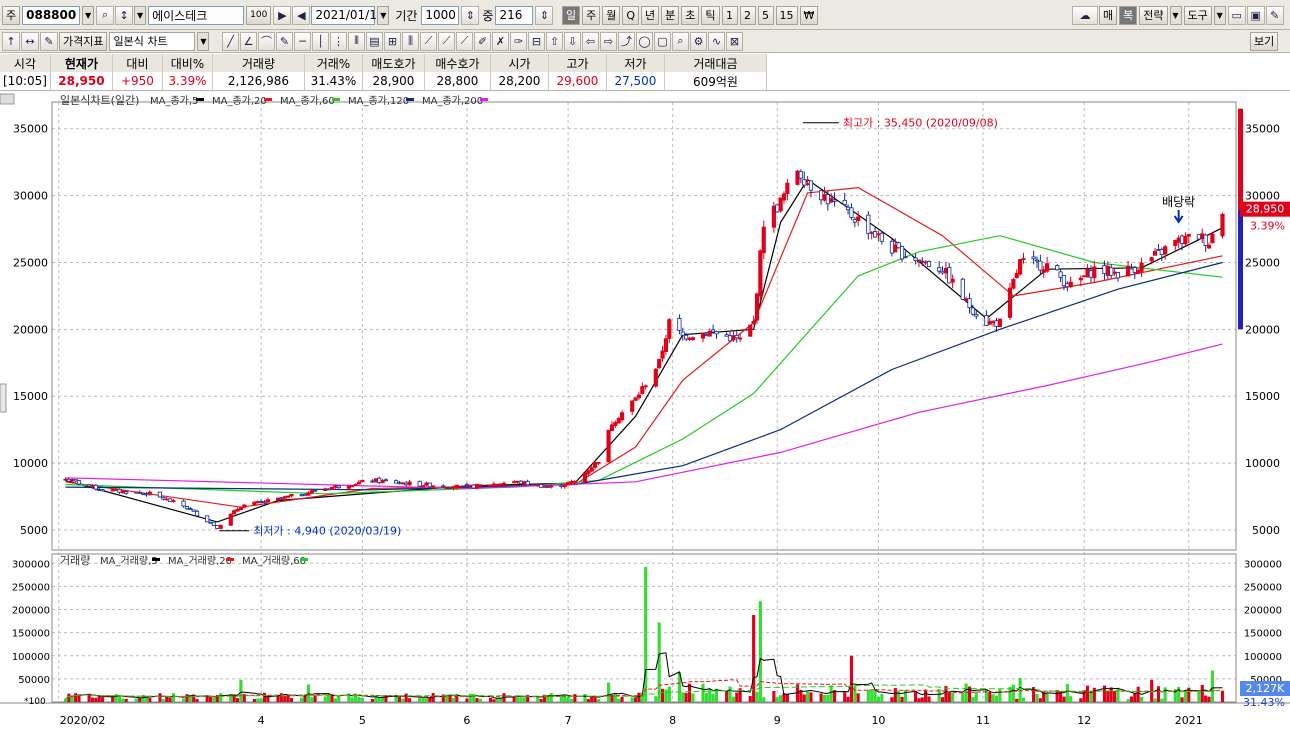 The width and height of the screenshot is (1290, 729). Describe the element at coordinates (482, 41) in the screenshot. I see `draw-tool-icon-14: ✐` at that location.